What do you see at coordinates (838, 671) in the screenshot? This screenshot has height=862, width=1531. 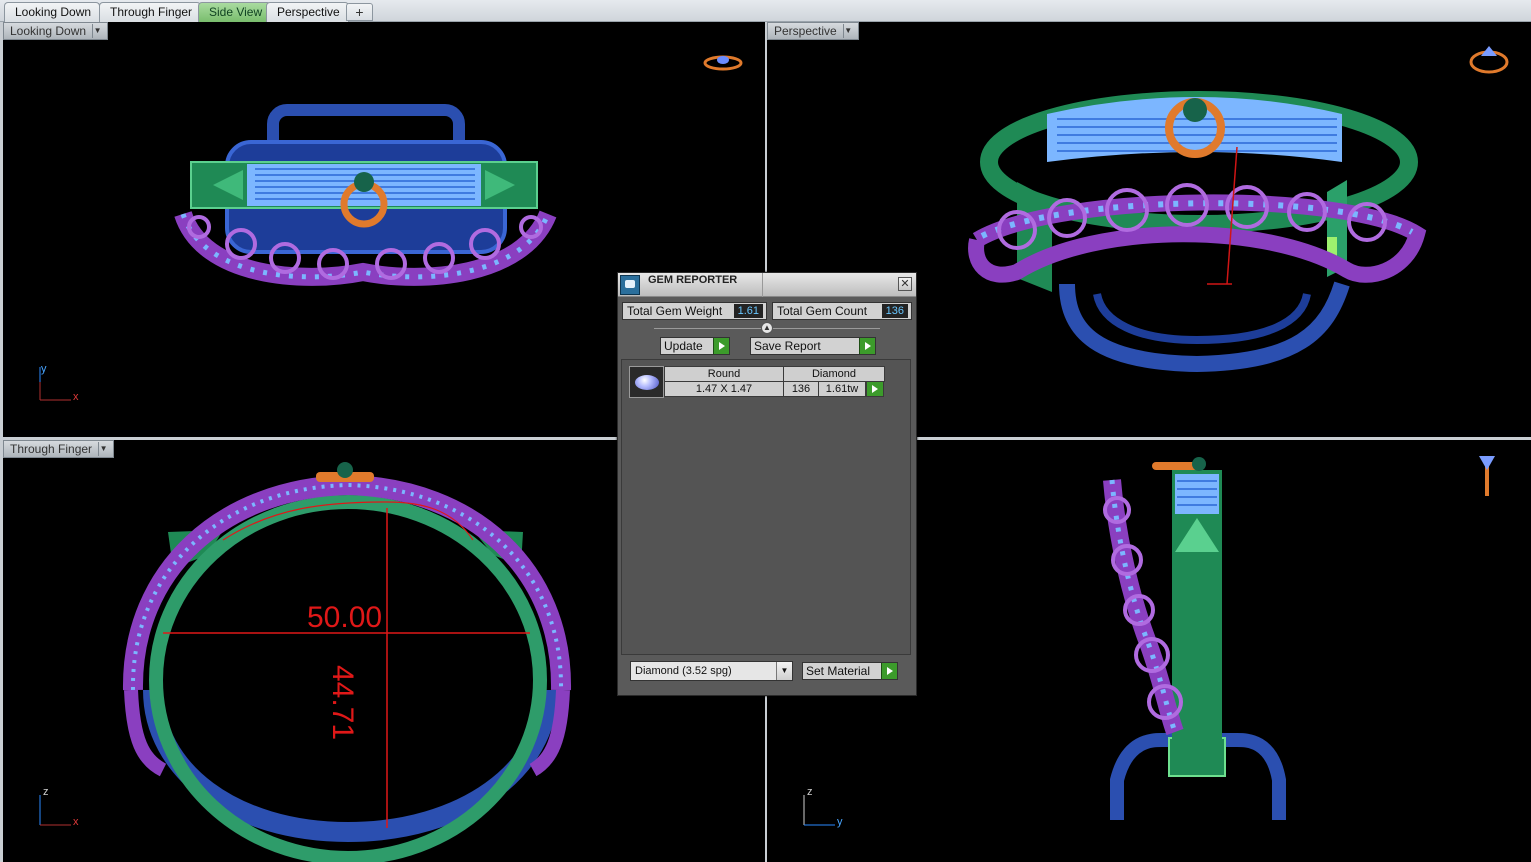 I see `set-material-button-label: Set Material` at bounding box center [838, 671].